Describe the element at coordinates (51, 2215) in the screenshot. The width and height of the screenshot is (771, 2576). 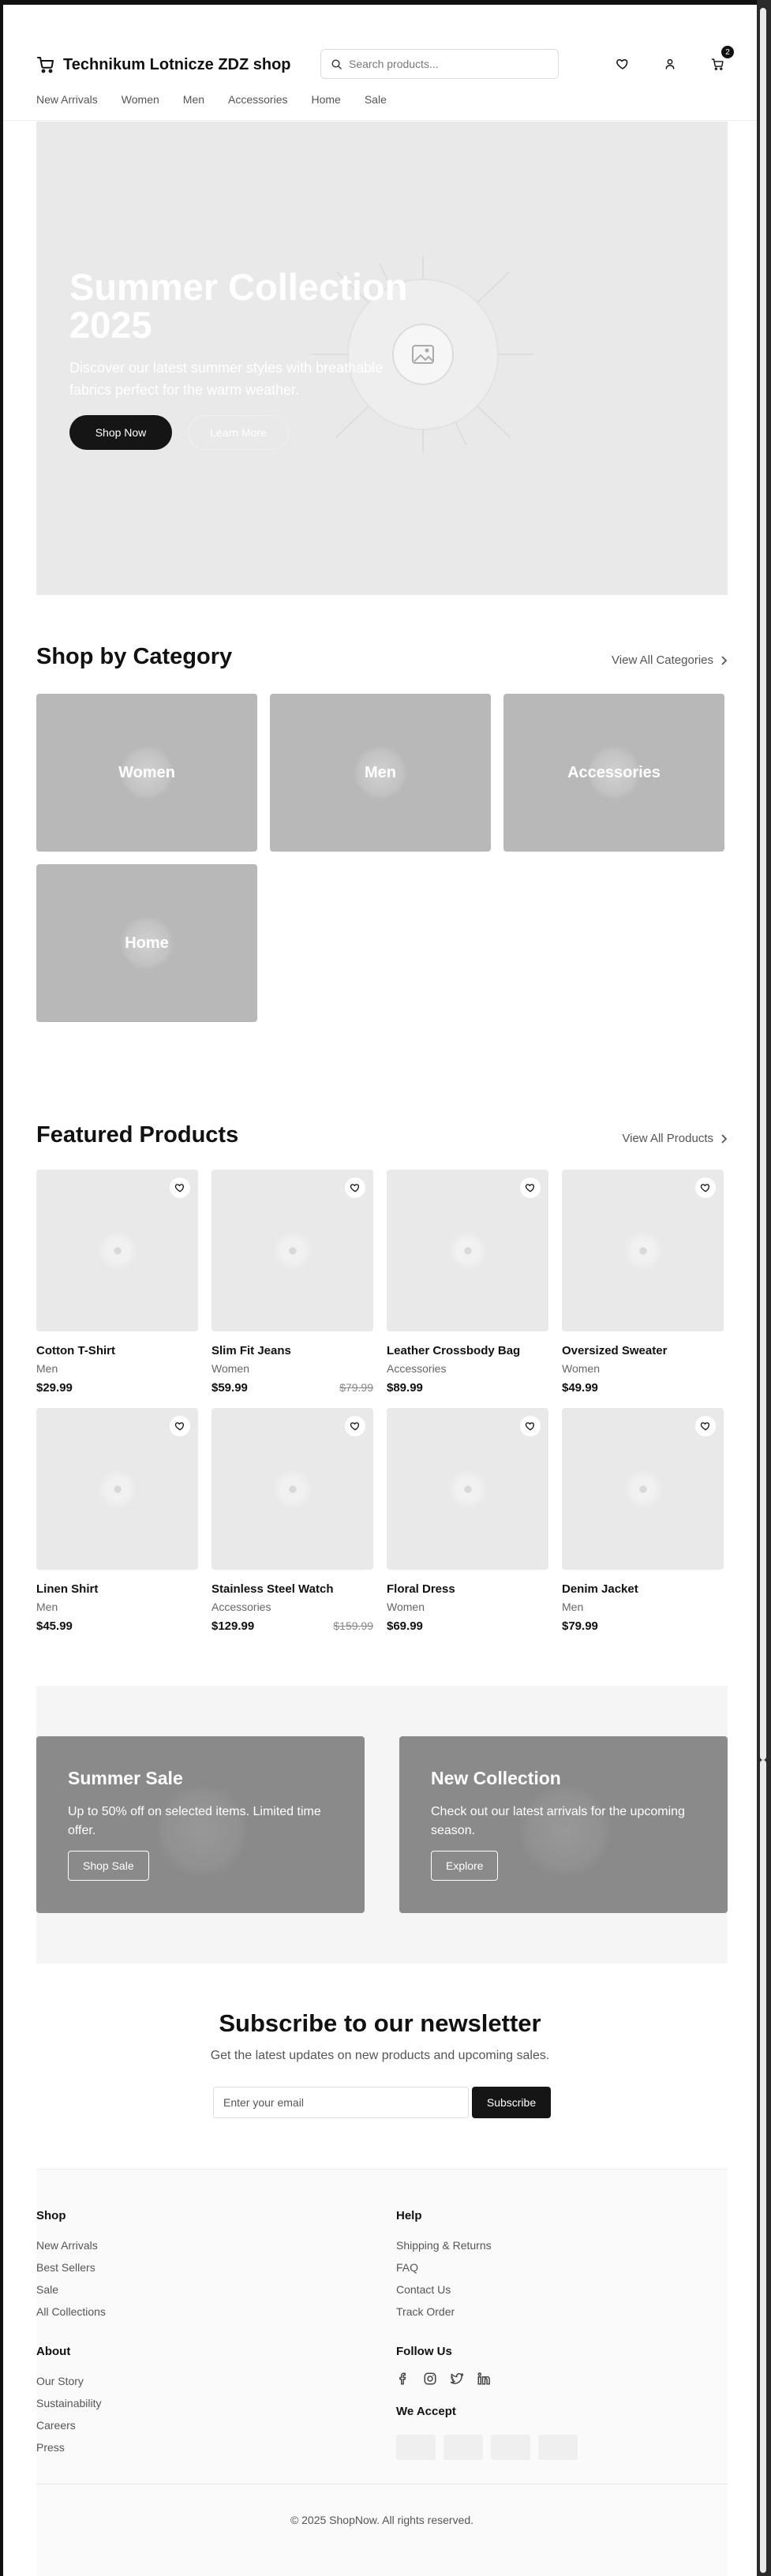
I see `footer-shop-heading: Shop` at that location.